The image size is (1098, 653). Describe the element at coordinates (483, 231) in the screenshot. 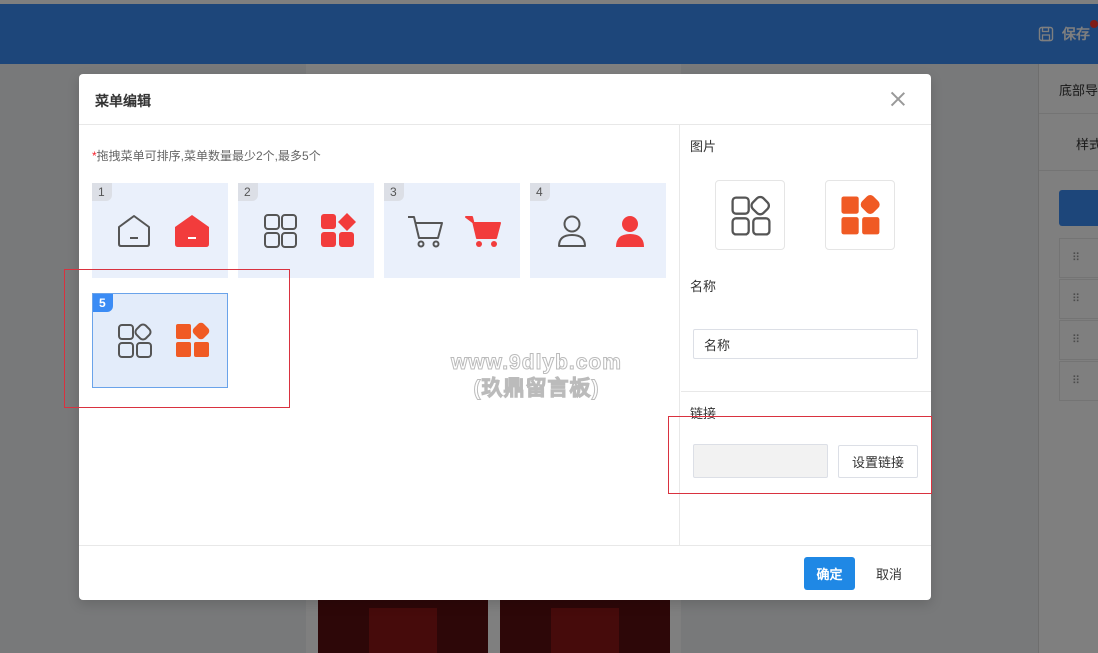

I see `cart-filled-icon` at that location.